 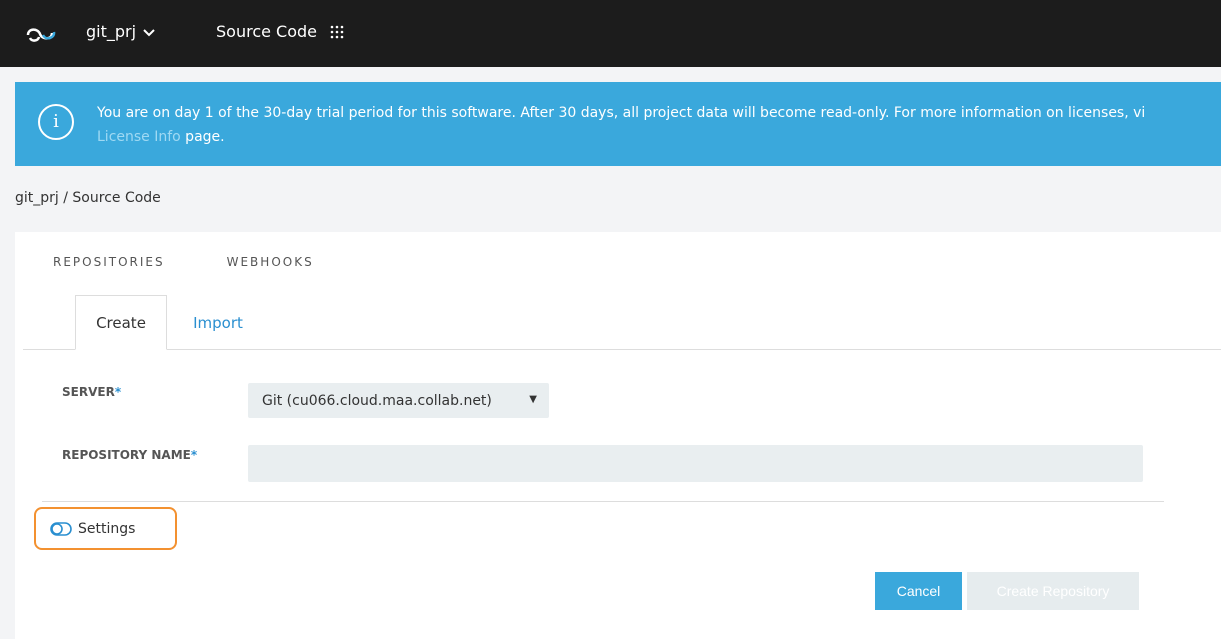 I want to click on app-switcher: Source Code, so click(x=280, y=31).